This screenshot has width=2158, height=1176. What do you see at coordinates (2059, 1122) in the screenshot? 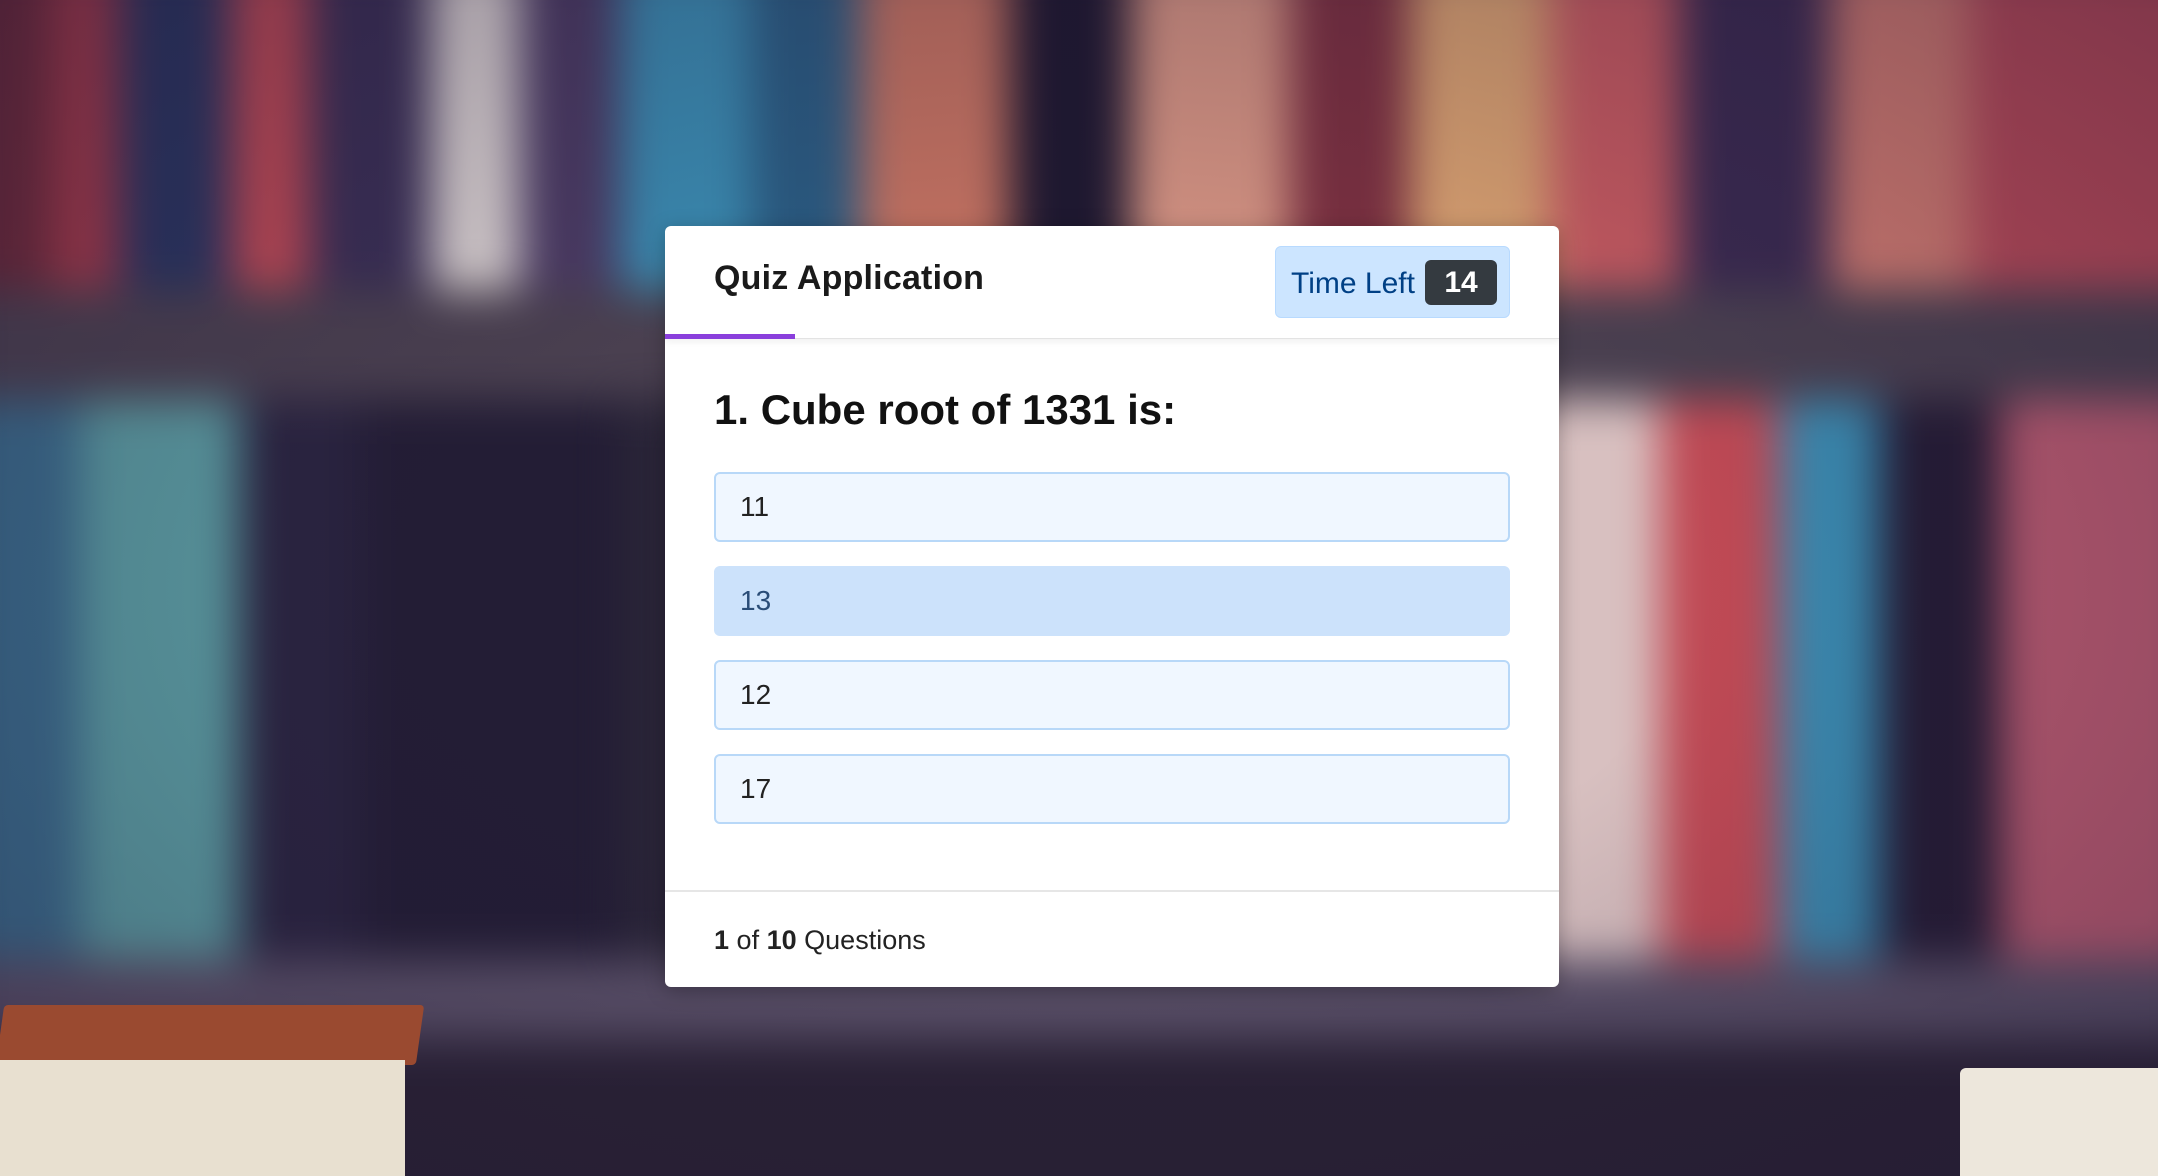
I see `foreground-book-right` at bounding box center [2059, 1122].